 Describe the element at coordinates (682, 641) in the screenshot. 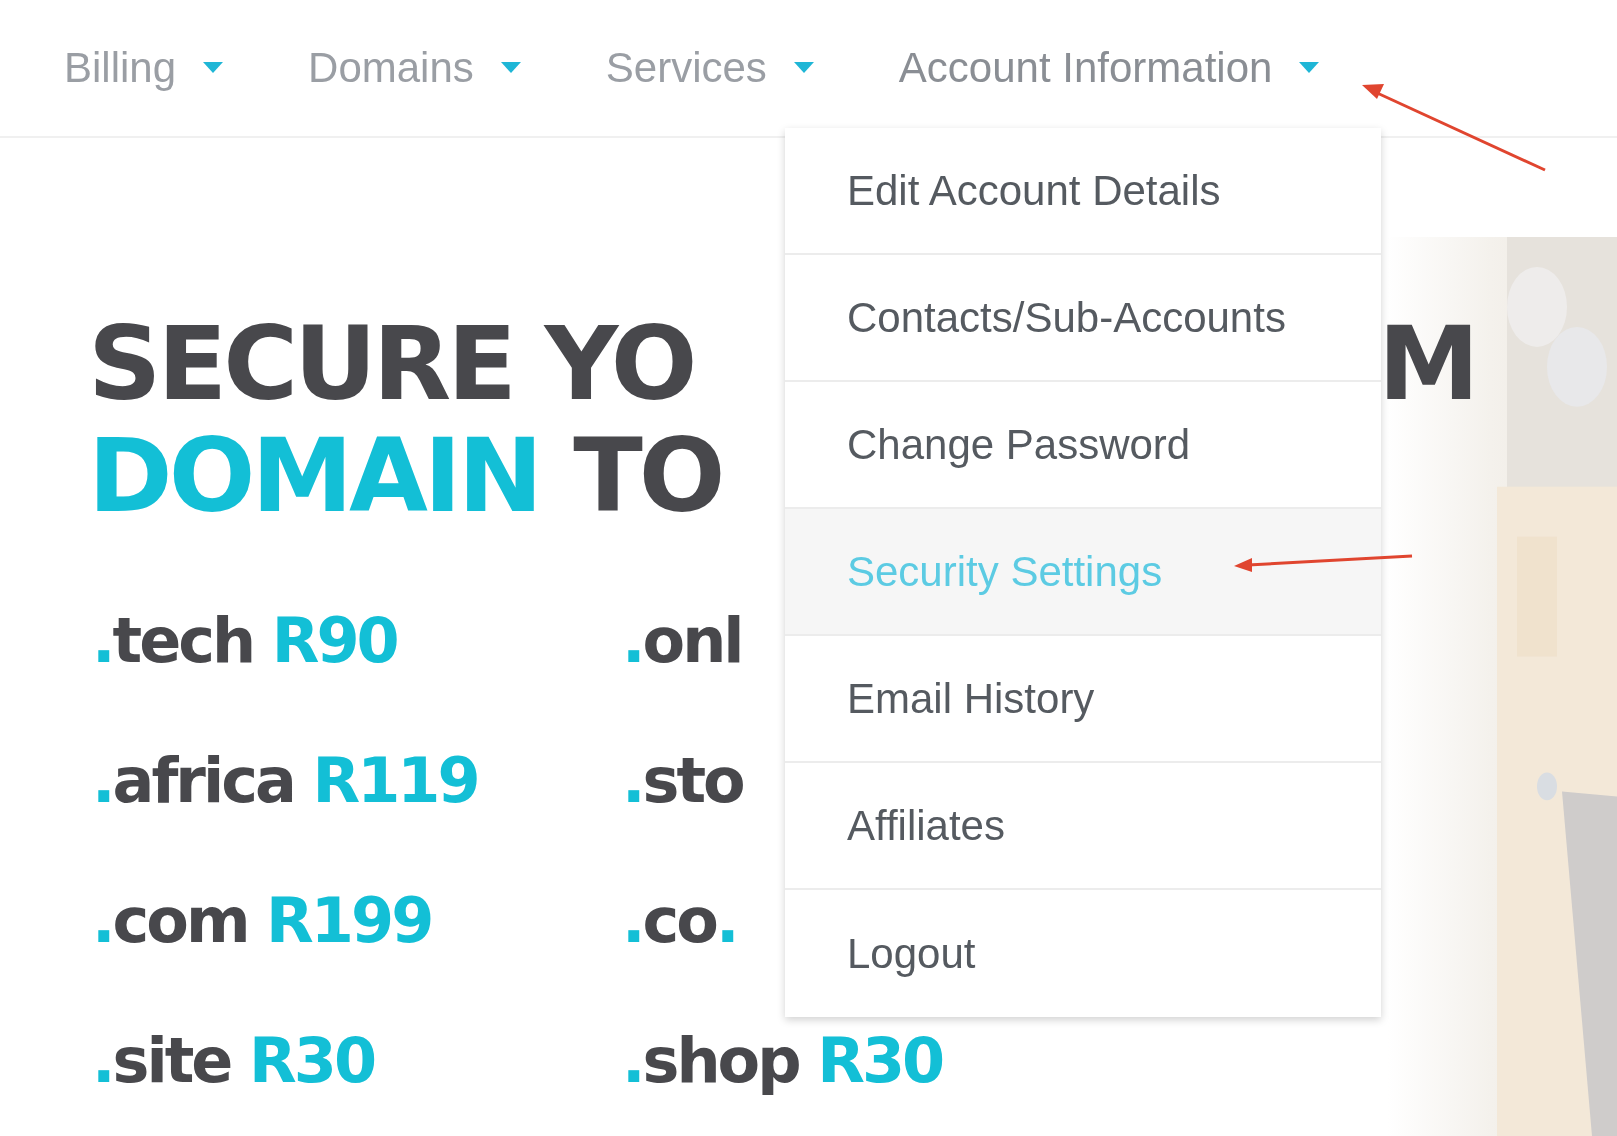

I see `domain-price: .onl` at that location.